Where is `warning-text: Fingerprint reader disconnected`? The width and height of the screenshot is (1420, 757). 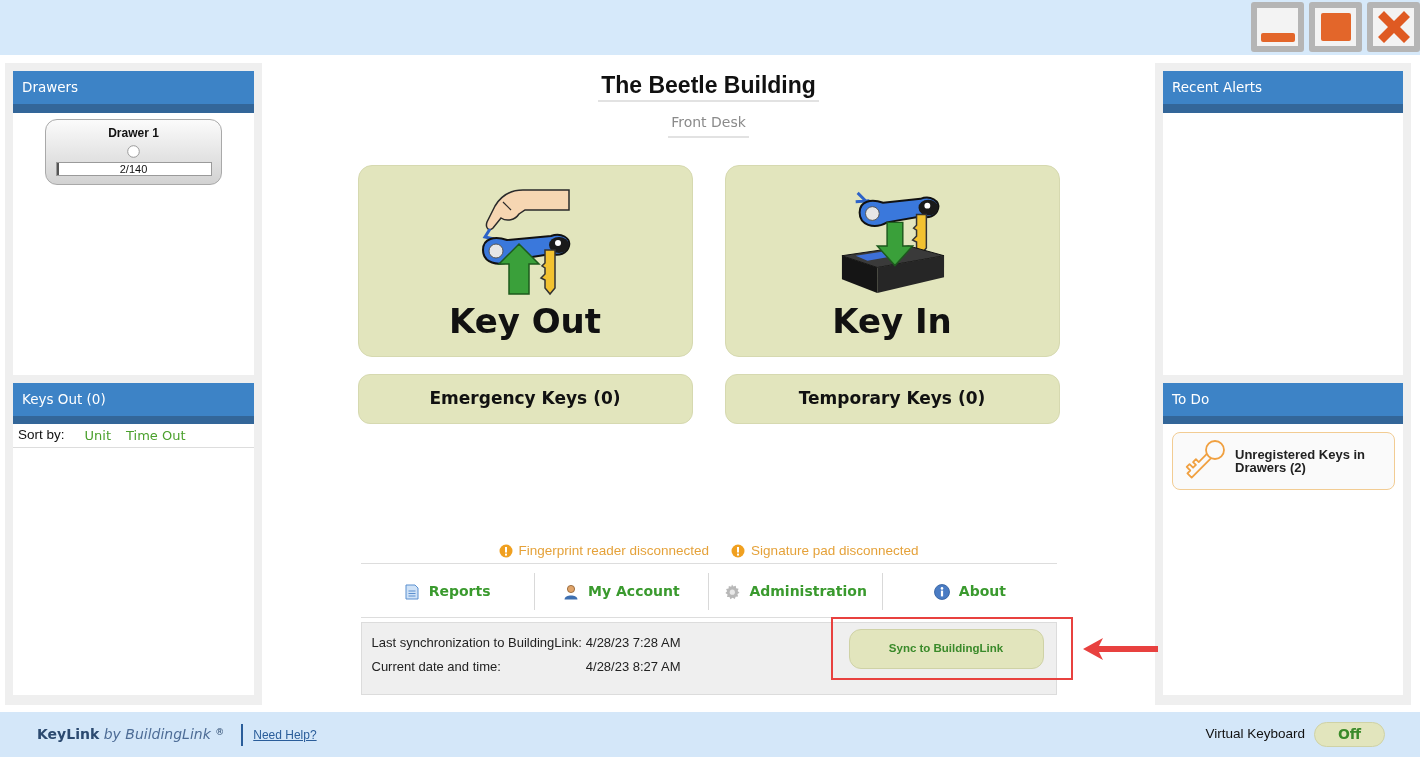 warning-text: Fingerprint reader disconnected is located at coordinates (614, 550).